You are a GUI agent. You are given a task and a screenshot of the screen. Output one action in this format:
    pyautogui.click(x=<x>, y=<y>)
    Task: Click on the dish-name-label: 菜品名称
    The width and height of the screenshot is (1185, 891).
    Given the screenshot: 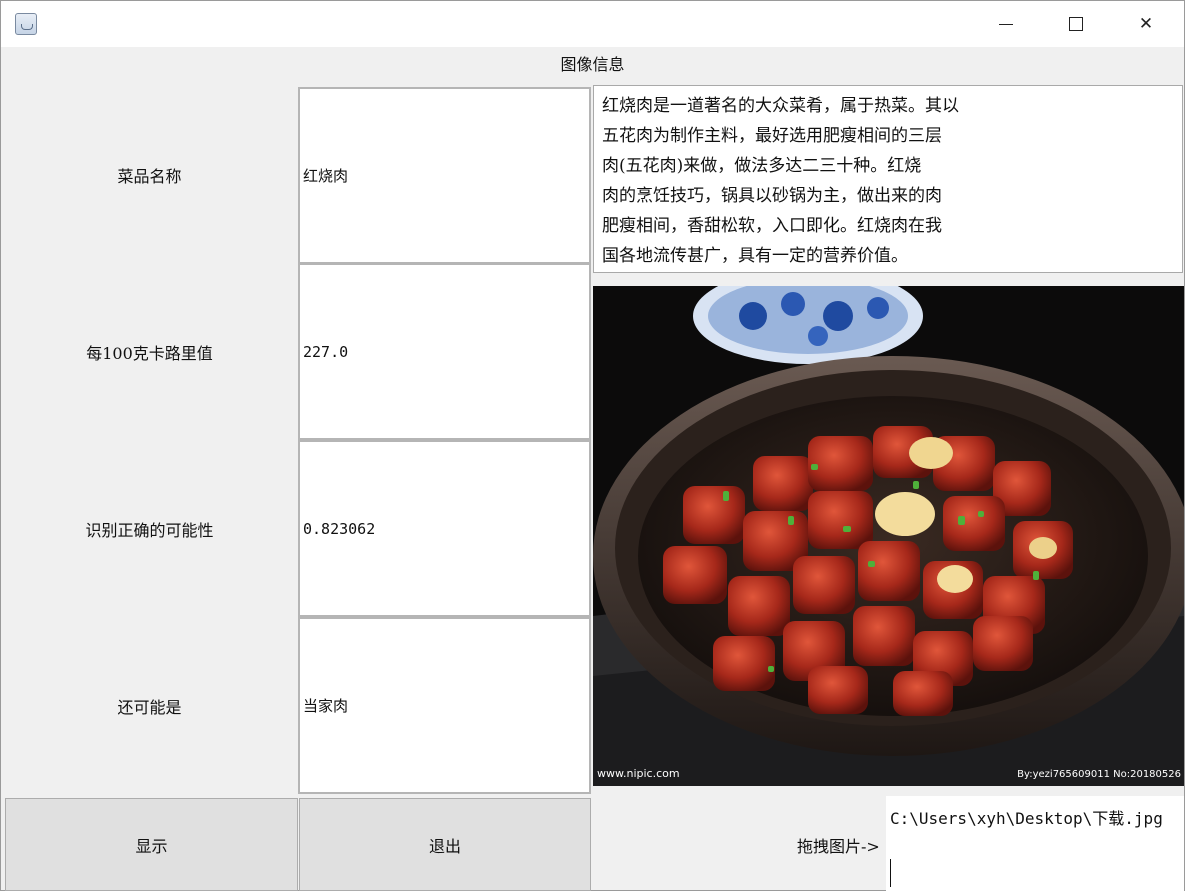 What is the action you would take?
    pyautogui.click(x=149, y=176)
    